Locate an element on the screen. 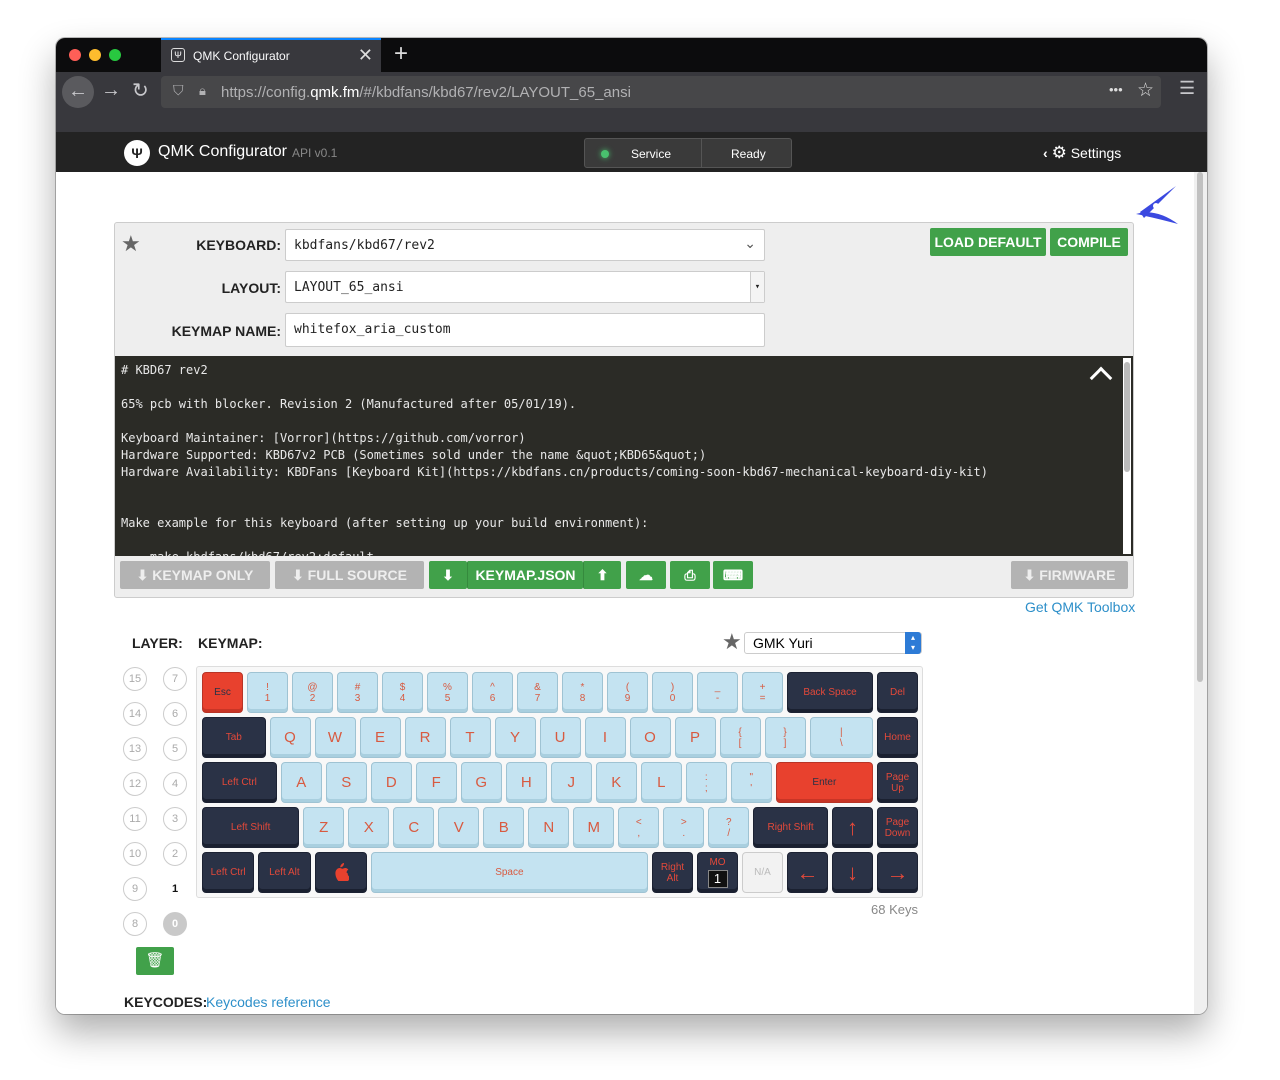  close-window-button is located at coordinates (75, 55).